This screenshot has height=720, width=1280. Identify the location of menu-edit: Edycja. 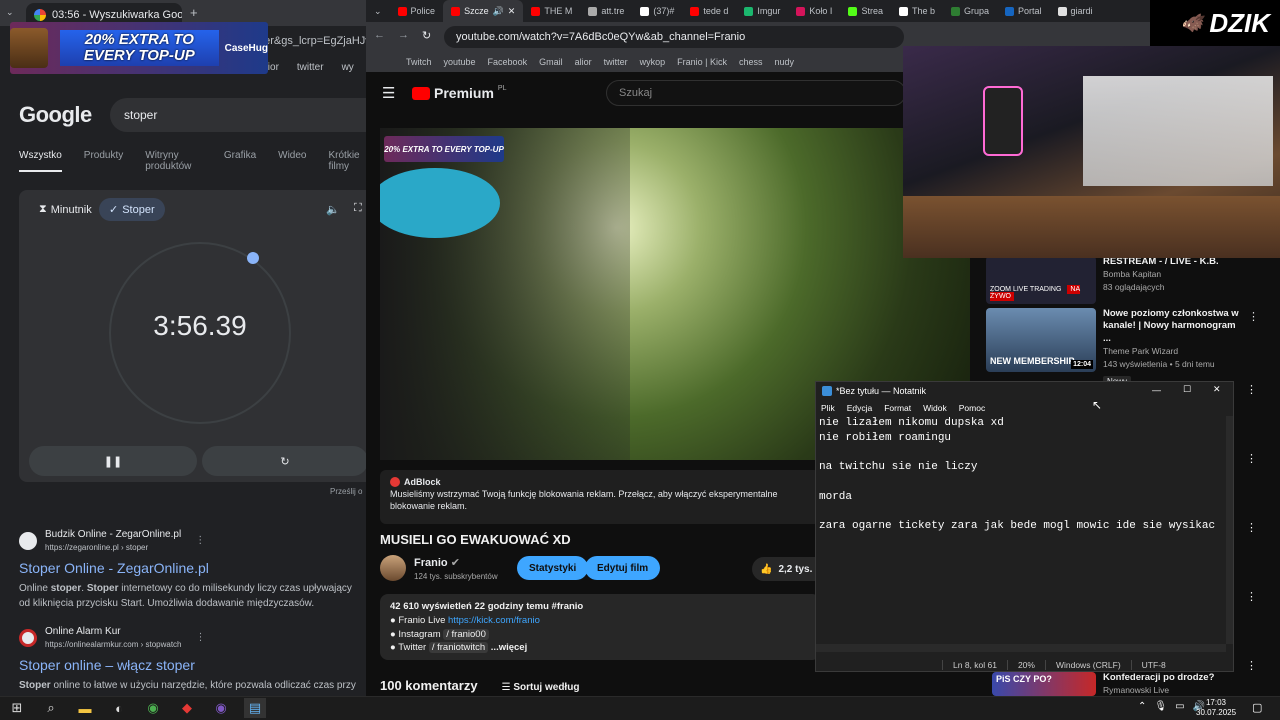
(860, 408).